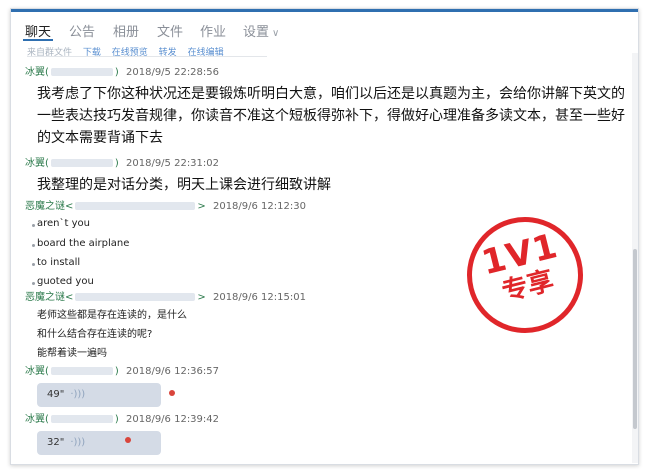  I want to click on window-top-accent, so click(324, 10).